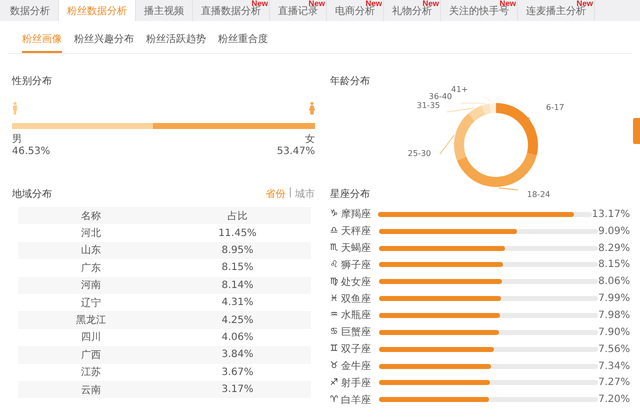  Describe the element at coordinates (356, 215) in the screenshot. I see `zodiac-name: 摩羯座` at that location.